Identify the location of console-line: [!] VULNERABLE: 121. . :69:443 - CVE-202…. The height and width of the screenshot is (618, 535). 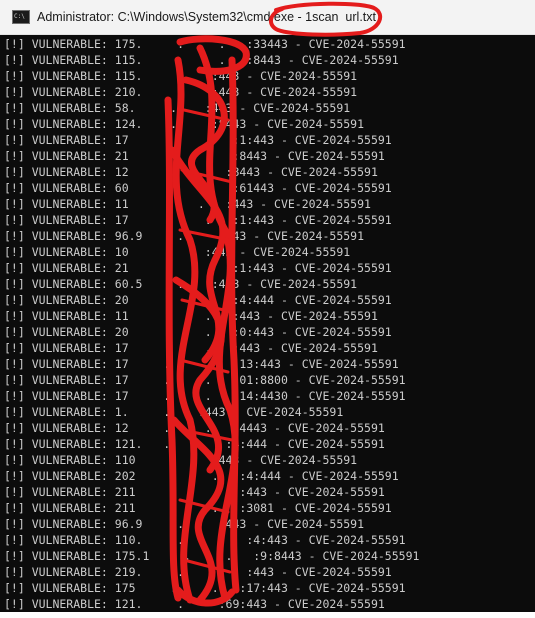
(194, 604).